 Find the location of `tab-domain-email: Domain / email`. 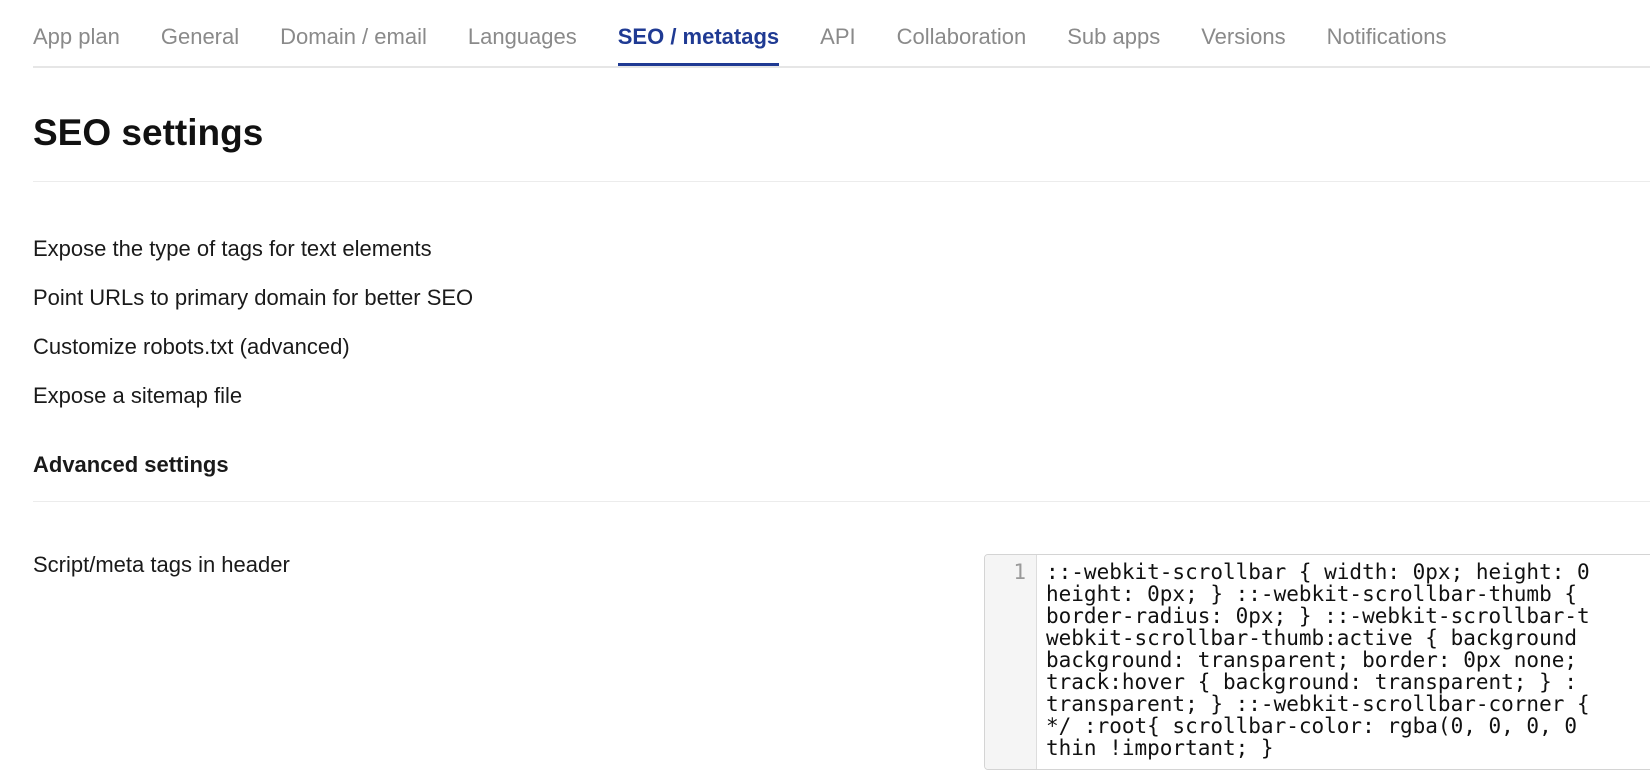

tab-domain-email: Domain / email is located at coordinates (353, 32).